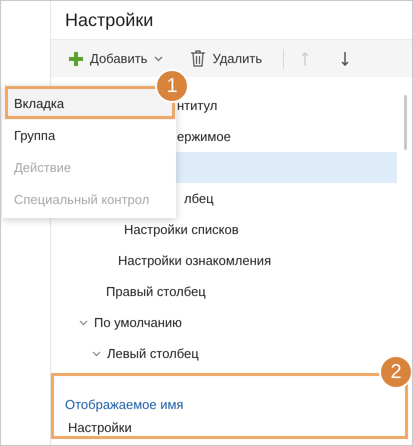 The image size is (413, 446). I want to click on tree-row: Правый столбец, so click(227, 291).